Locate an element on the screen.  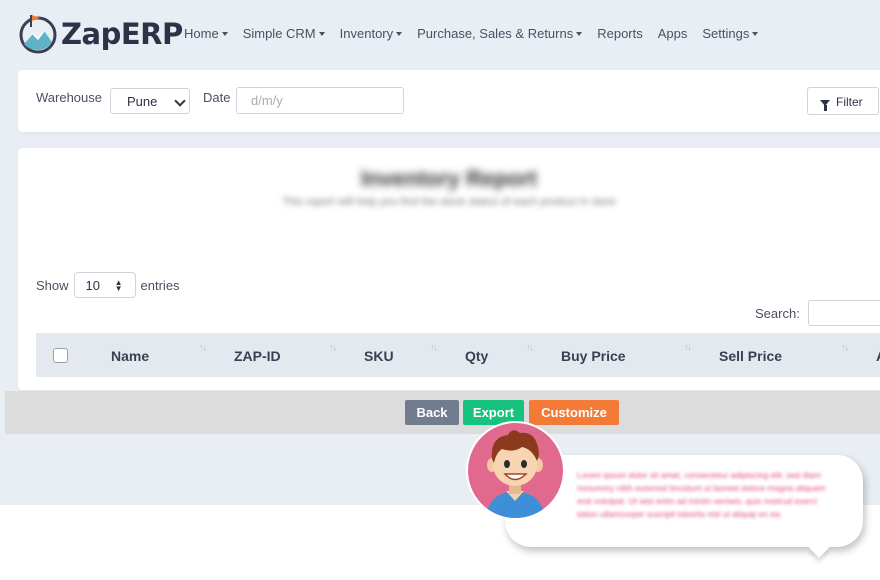
show-label: Show is located at coordinates (52, 285).